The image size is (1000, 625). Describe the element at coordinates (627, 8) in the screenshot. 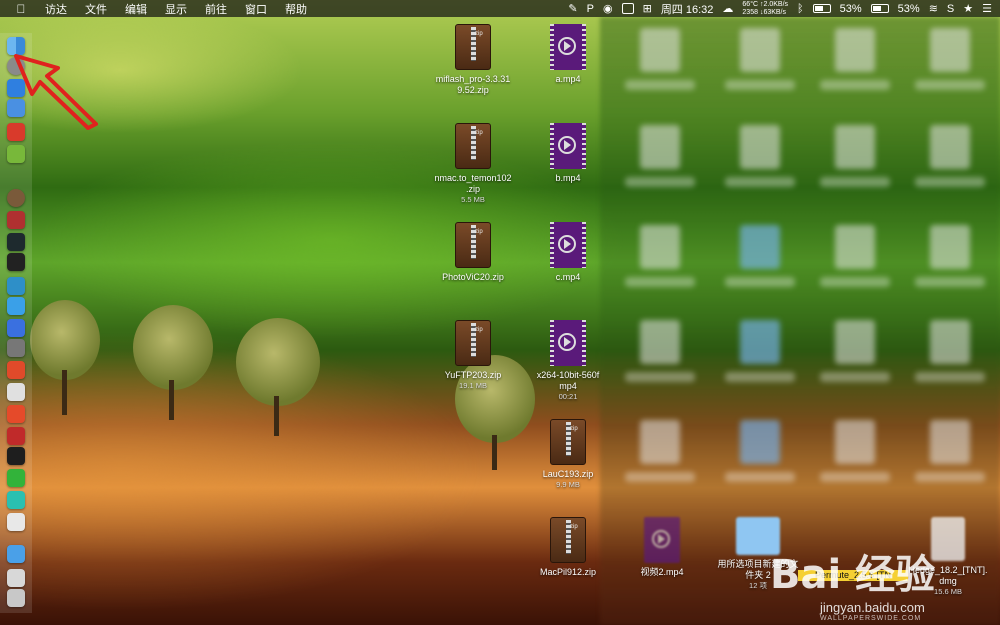

I see `display-icon` at that location.